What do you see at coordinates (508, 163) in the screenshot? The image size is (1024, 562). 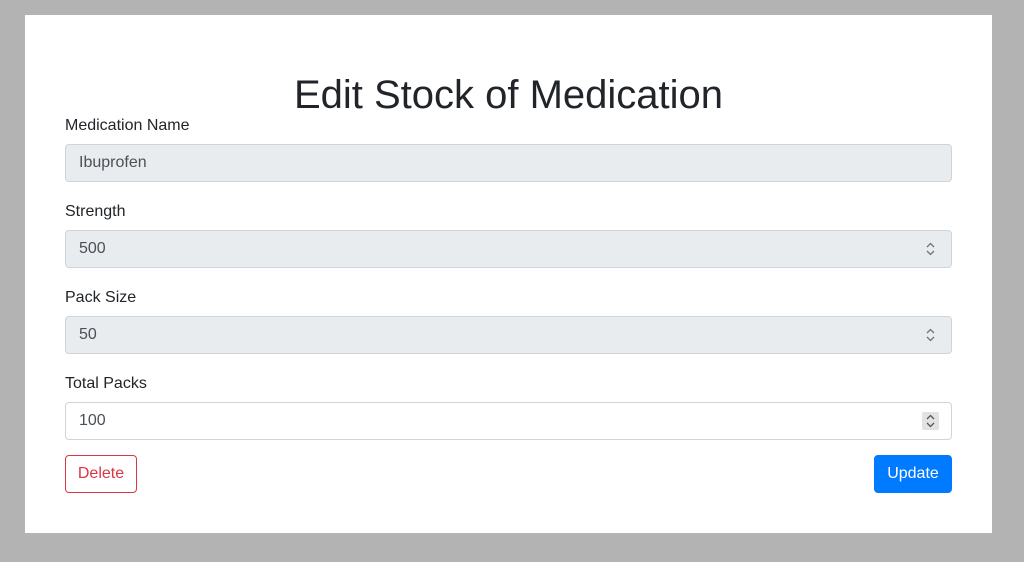 I see `medication-name-field: Ibuprofen` at bounding box center [508, 163].